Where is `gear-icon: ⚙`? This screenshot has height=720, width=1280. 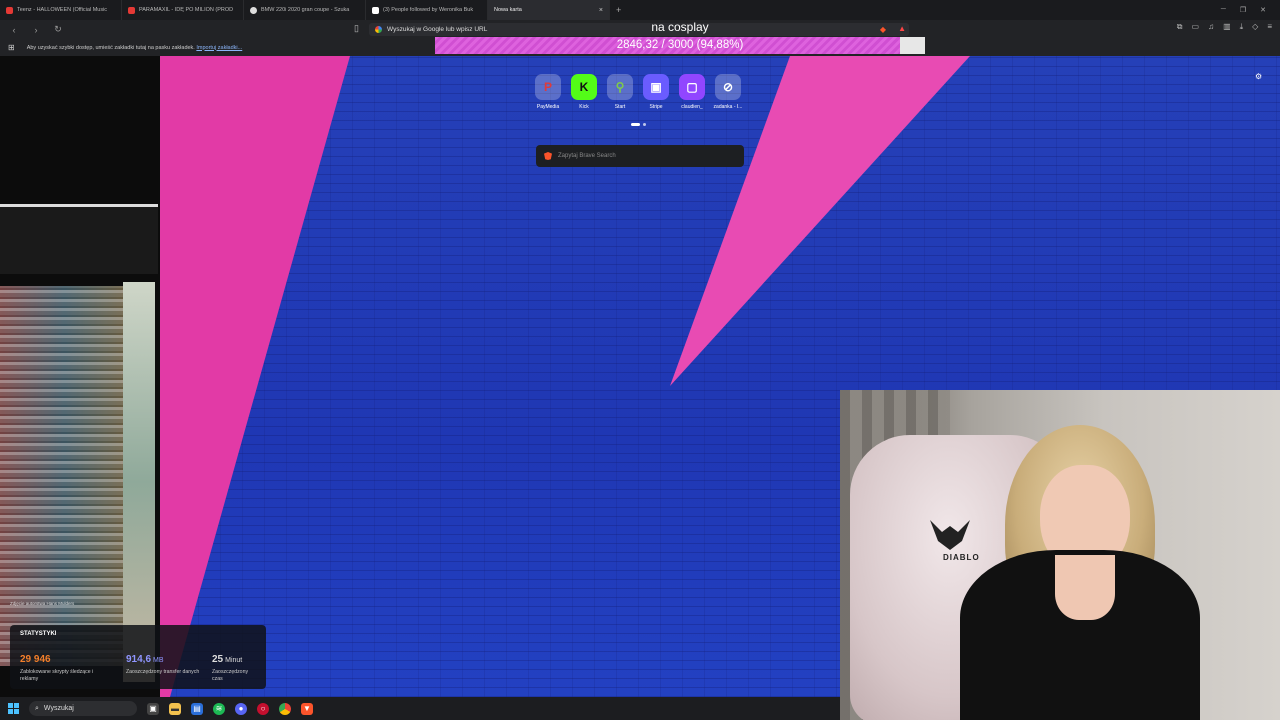 gear-icon: ⚙ is located at coordinates (1258, 76).